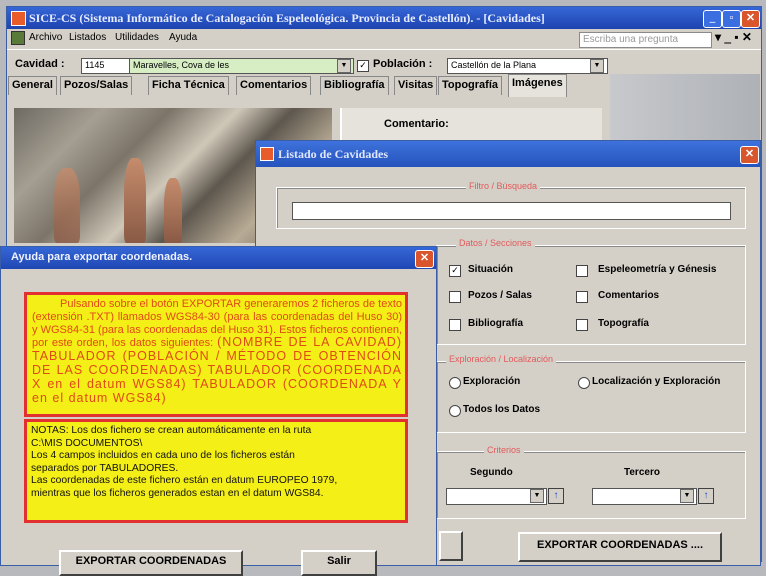  What do you see at coordinates (582, 271) in the screenshot?
I see `espeleometria-checkbox` at bounding box center [582, 271].